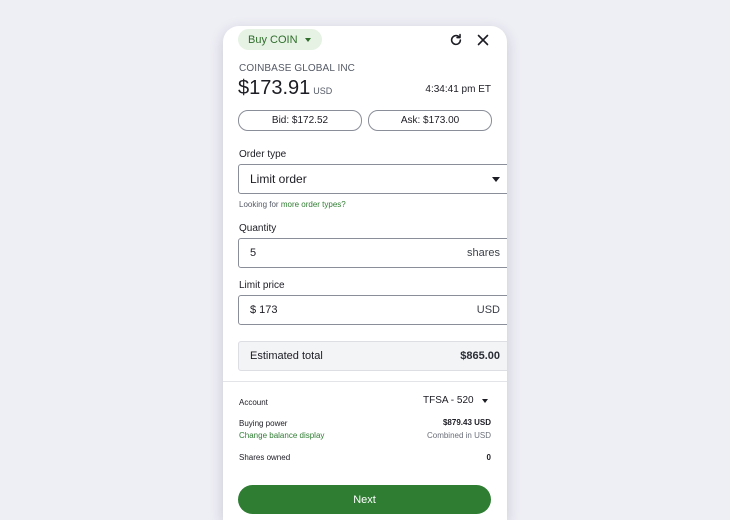  What do you see at coordinates (458, 435) in the screenshot?
I see `combined-in-usd-note: Combined in USD` at bounding box center [458, 435].